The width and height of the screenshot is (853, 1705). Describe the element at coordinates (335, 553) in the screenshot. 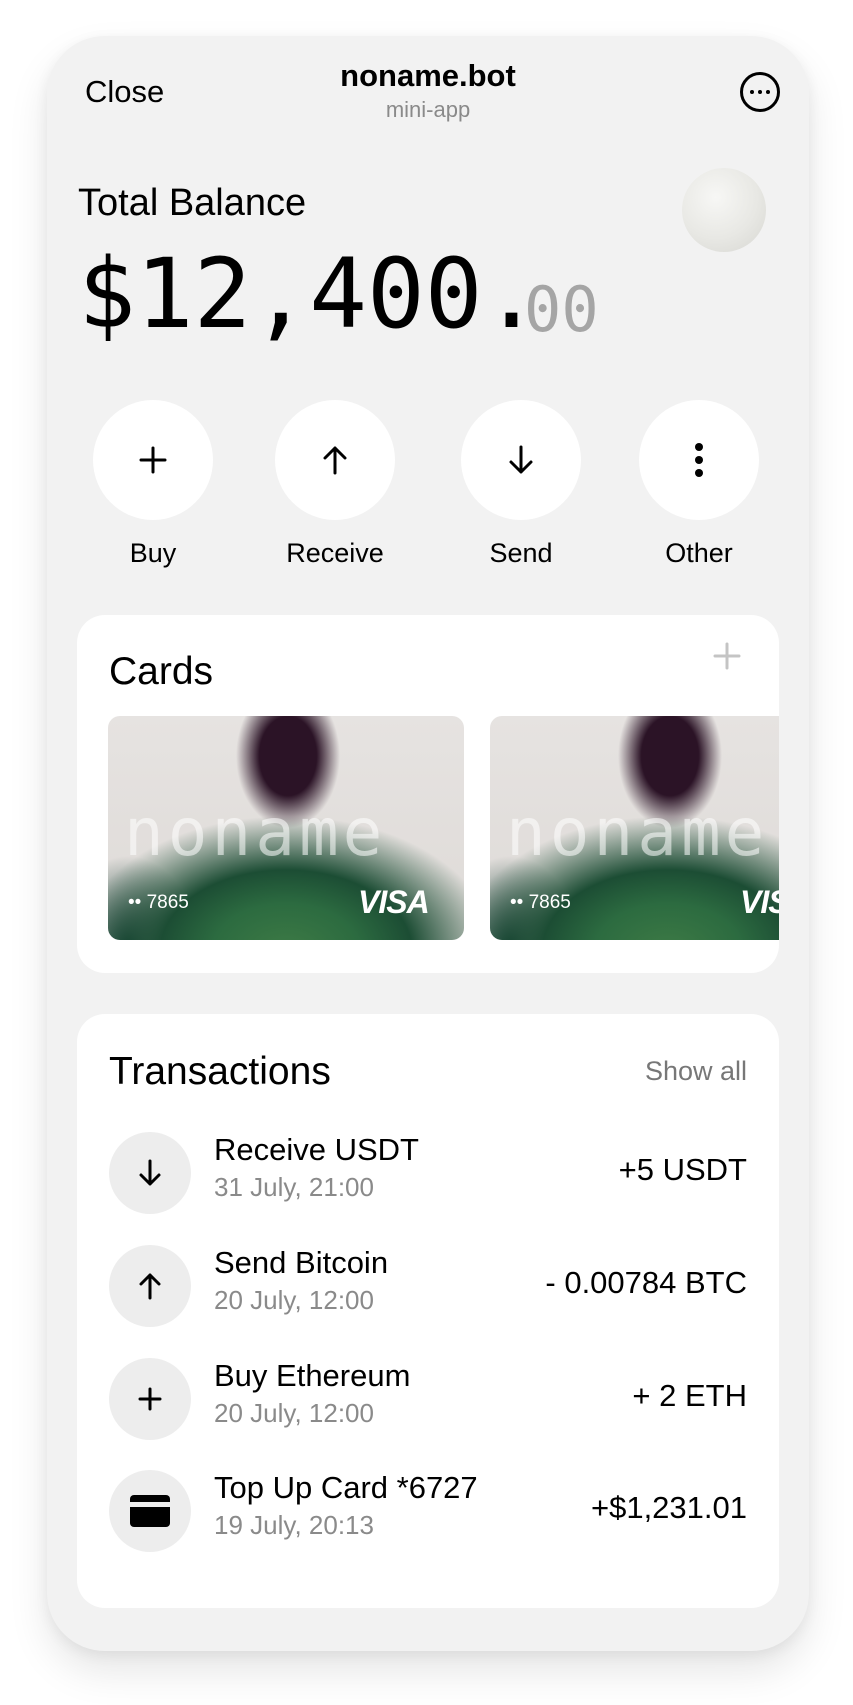

I see `receive-label: Receive` at that location.